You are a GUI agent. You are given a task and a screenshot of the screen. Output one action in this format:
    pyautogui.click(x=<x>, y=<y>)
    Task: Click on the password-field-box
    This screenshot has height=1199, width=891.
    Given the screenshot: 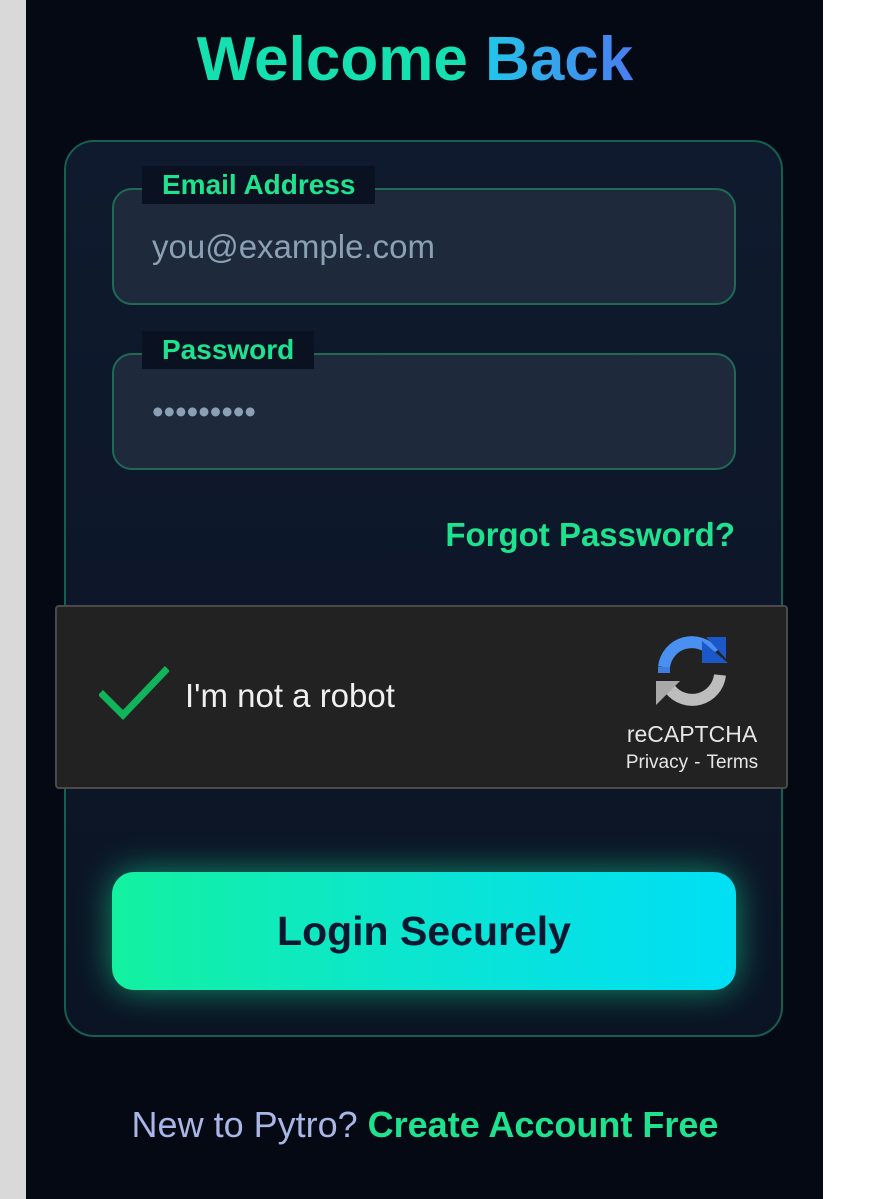 What is the action you would take?
    pyautogui.click(x=424, y=411)
    